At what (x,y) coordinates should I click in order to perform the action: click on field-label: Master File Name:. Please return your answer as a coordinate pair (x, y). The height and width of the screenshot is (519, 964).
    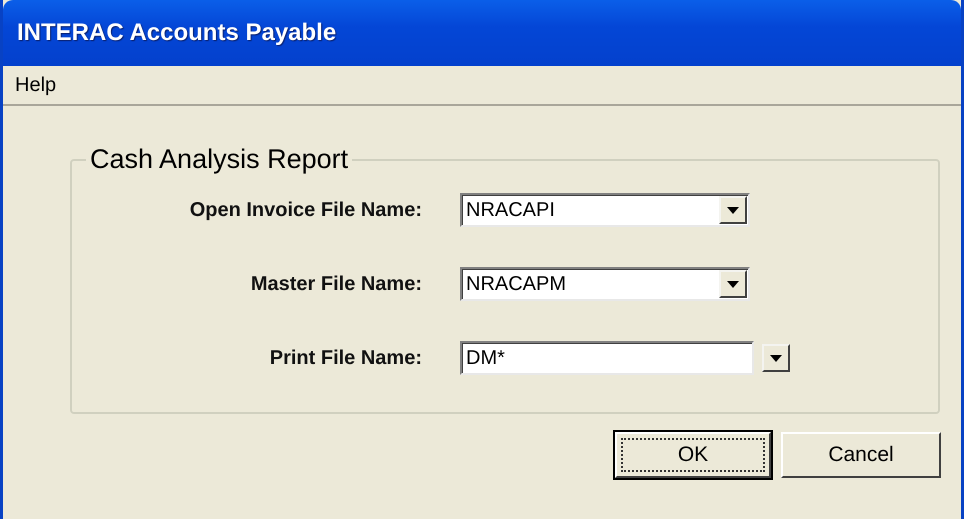
    Looking at the image, I should click on (336, 284).